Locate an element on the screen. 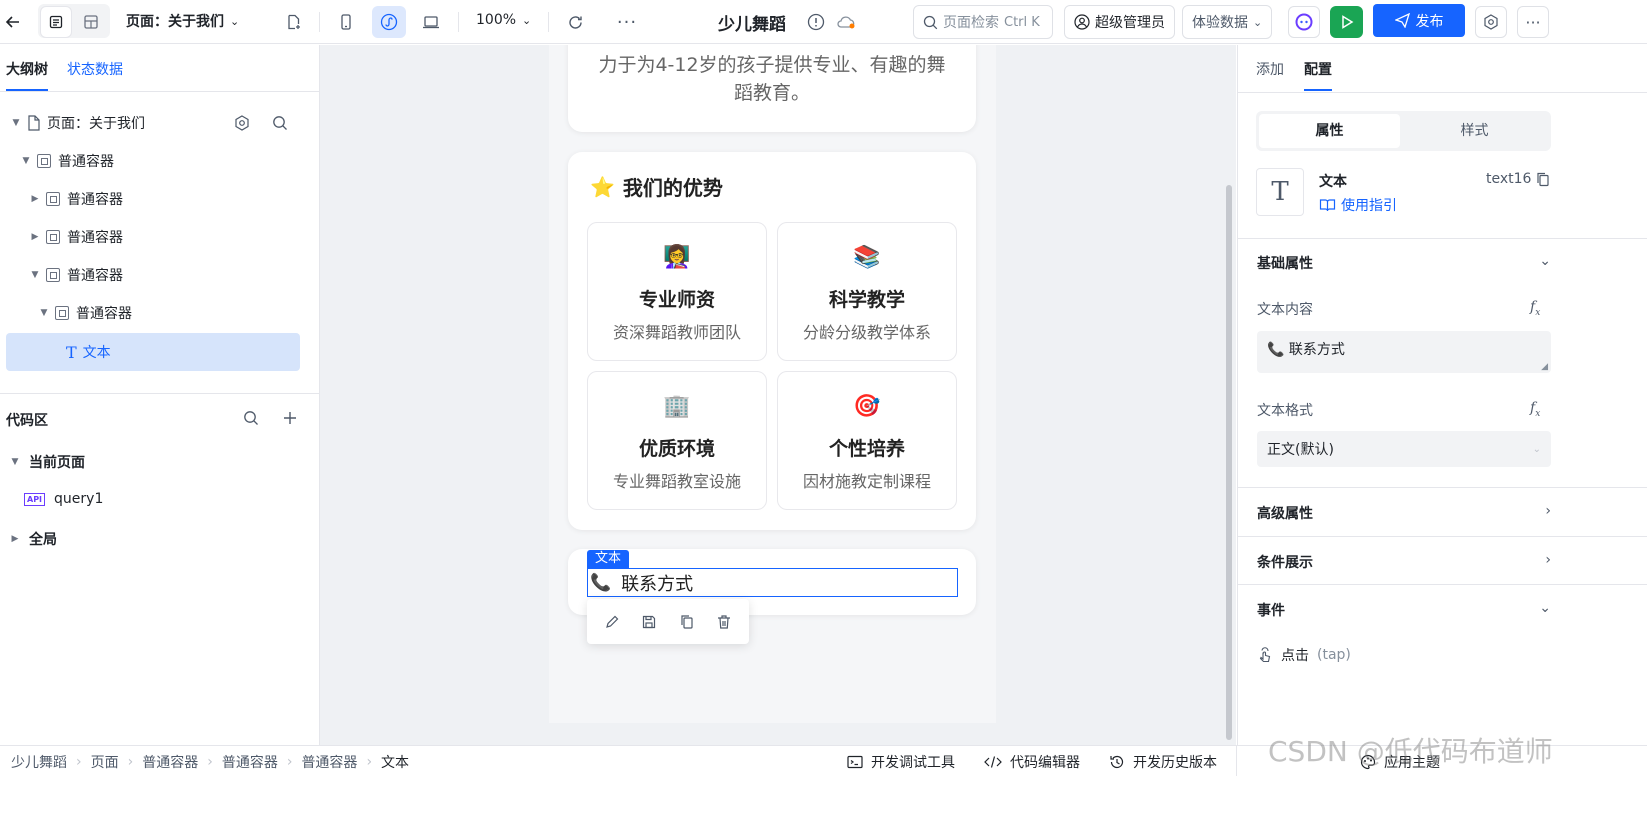  chevron-right-icon: › is located at coordinates (289, 762).